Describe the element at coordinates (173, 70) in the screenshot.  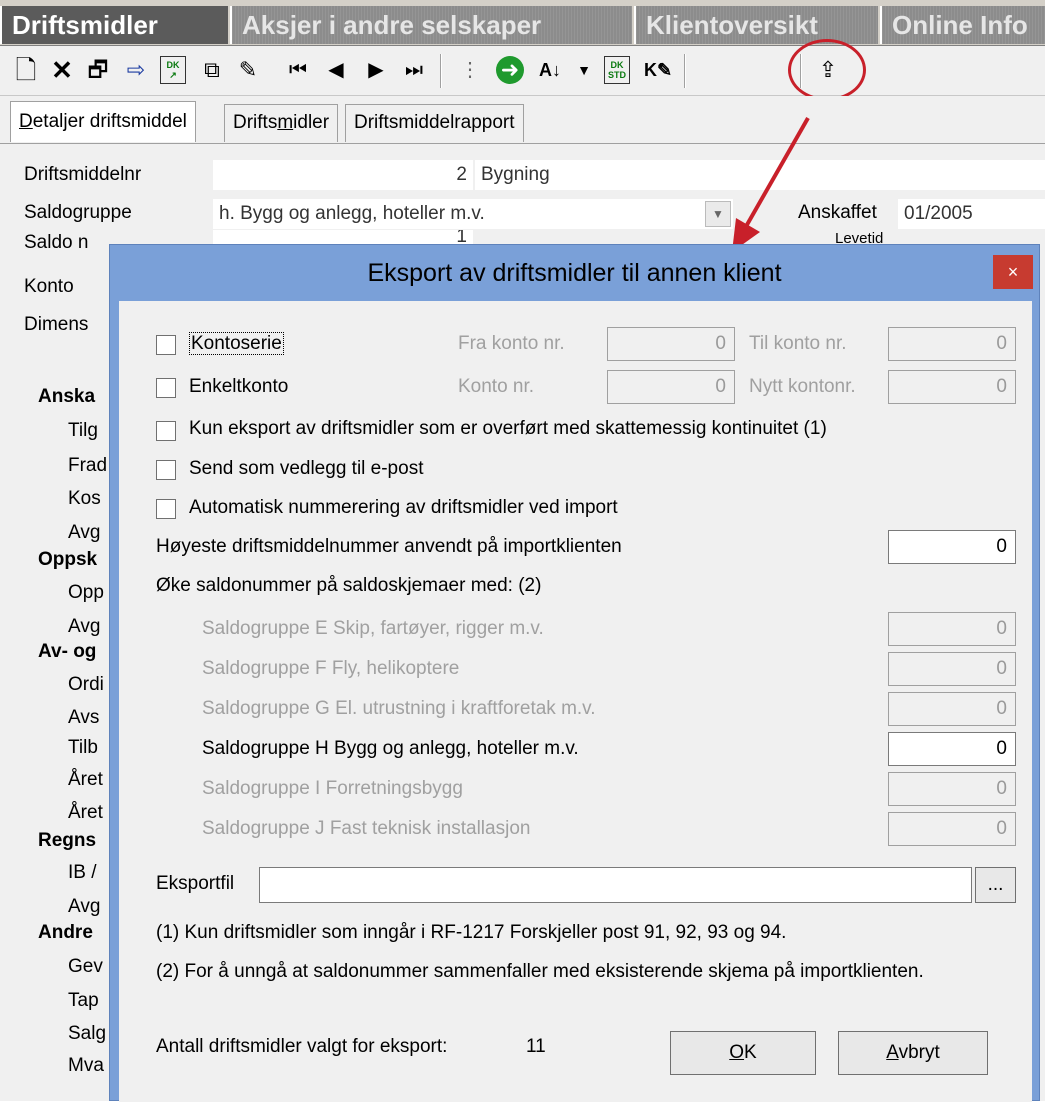
I see `dk-import-icon: DK ↗` at that location.